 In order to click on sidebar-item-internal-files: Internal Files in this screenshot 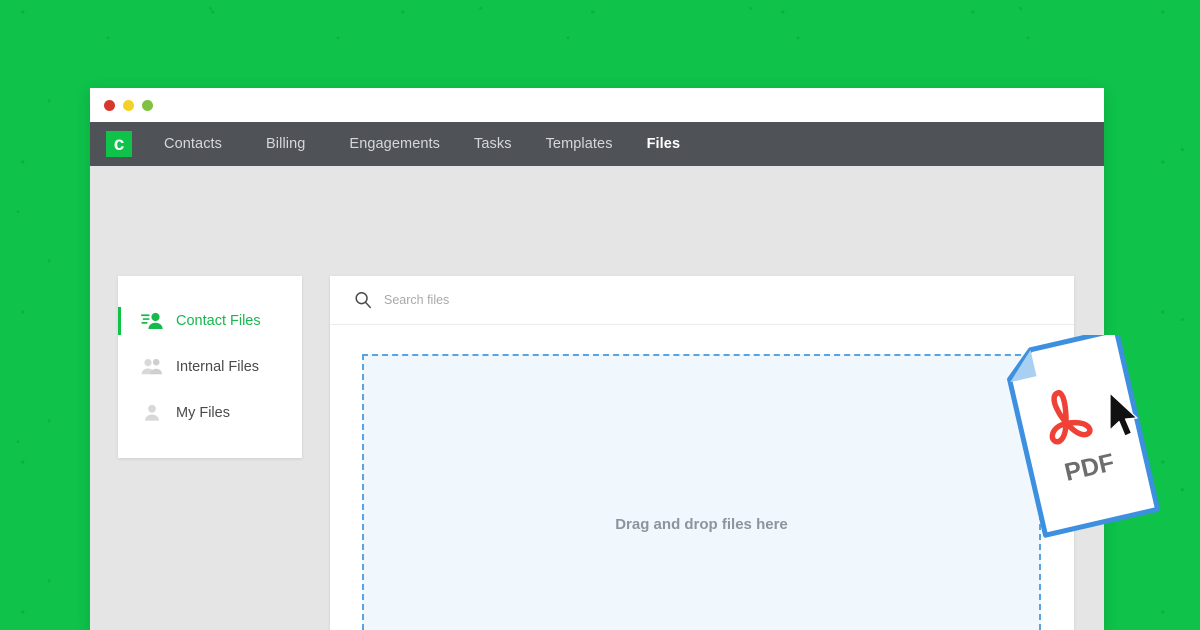, I will do `click(210, 367)`.